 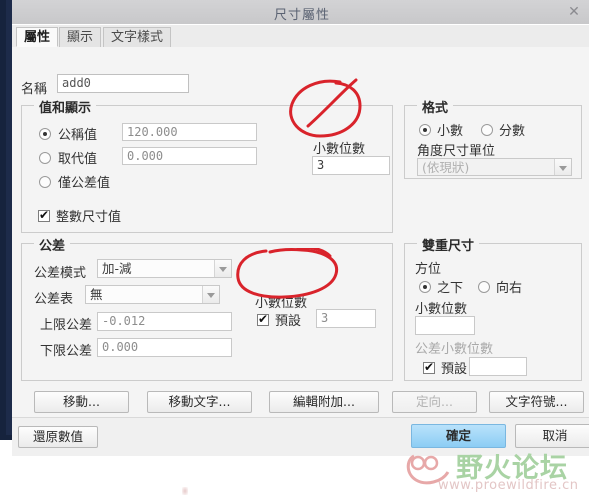 What do you see at coordinates (484, 287) in the screenshot?
I see `radio-right` at bounding box center [484, 287].